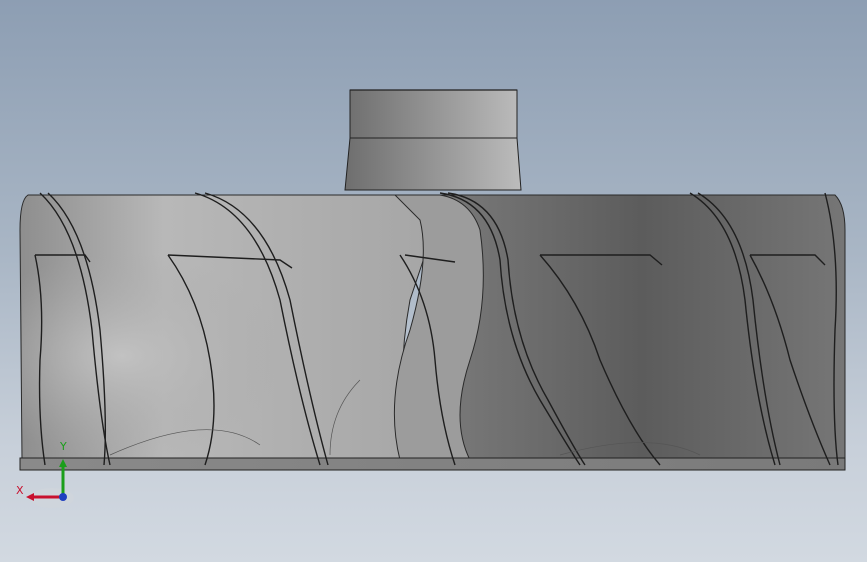 The image size is (867, 562). What do you see at coordinates (432, 464) in the screenshot?
I see `base-plate` at bounding box center [432, 464].